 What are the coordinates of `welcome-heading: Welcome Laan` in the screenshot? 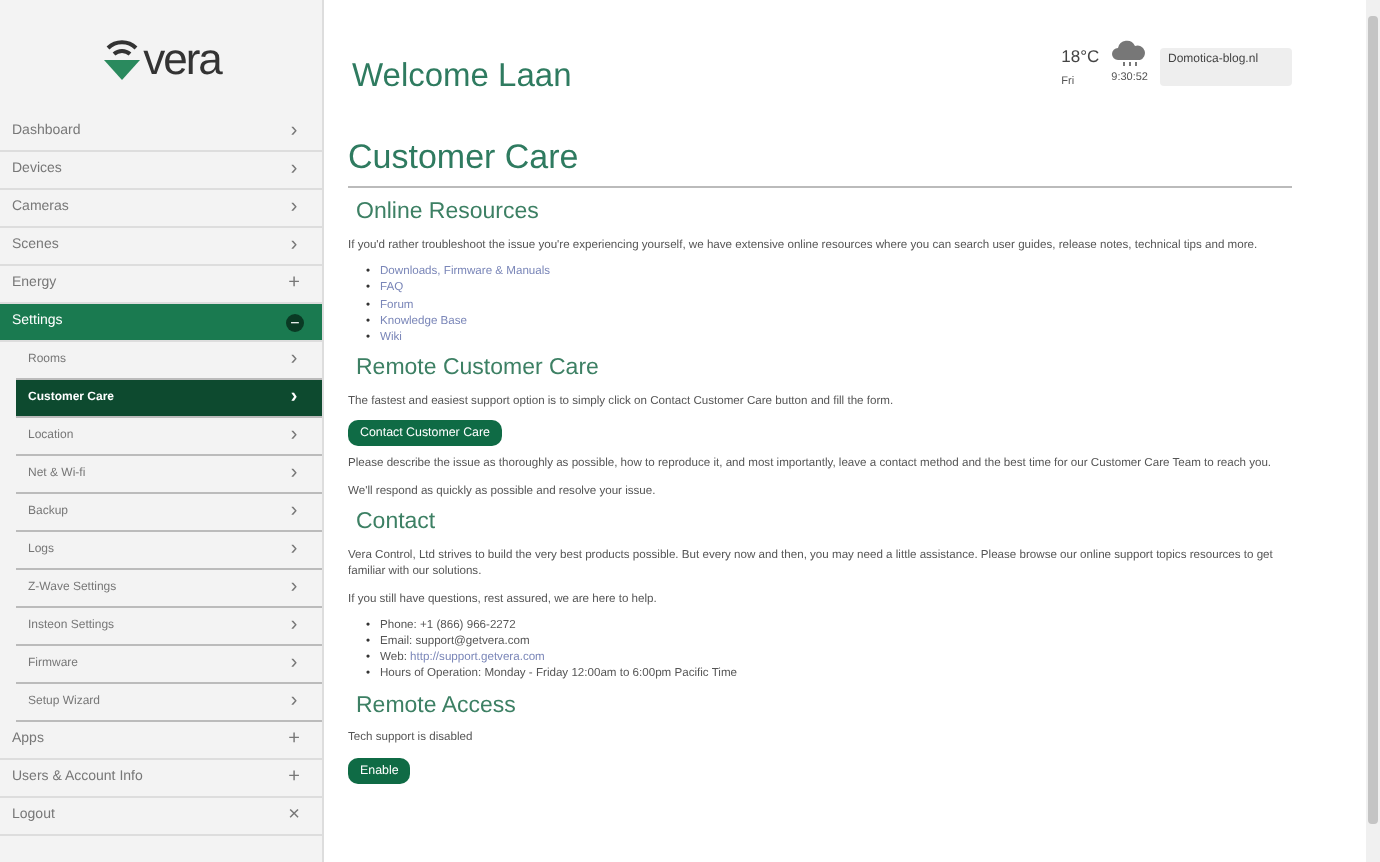 It's located at (462, 77).